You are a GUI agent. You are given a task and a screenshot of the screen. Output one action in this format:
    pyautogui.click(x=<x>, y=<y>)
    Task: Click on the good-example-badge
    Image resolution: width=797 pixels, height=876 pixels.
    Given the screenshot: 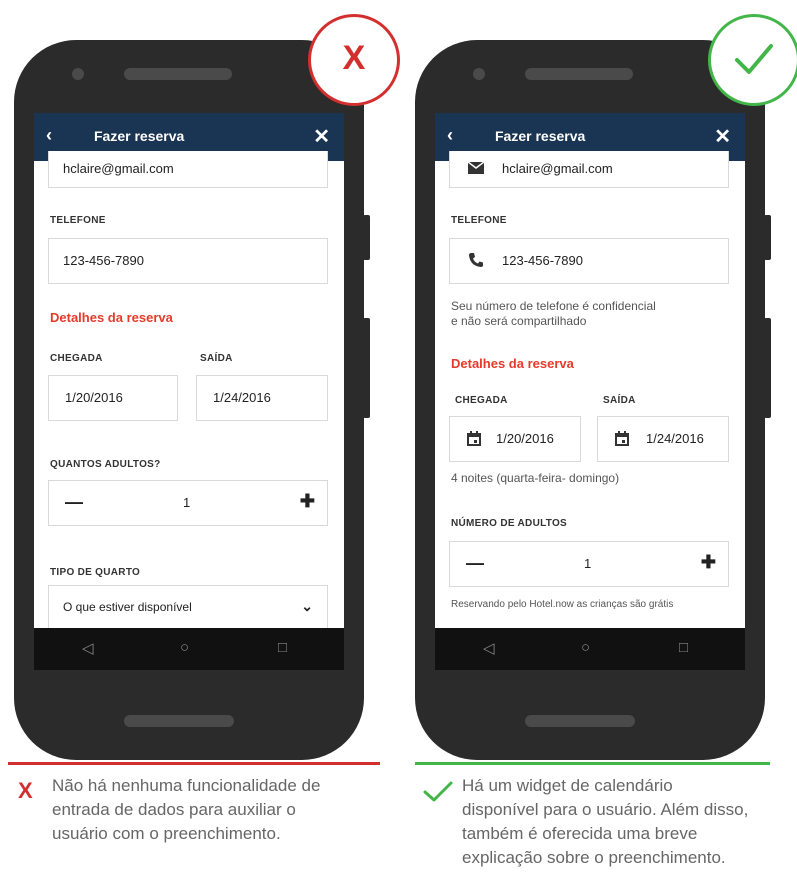 What is the action you would take?
    pyautogui.click(x=752, y=60)
    